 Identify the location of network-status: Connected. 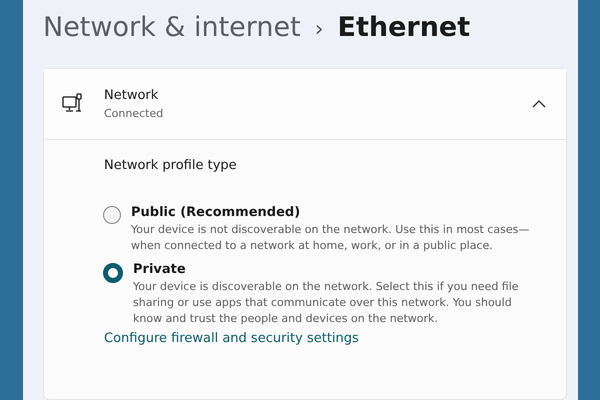
(134, 113).